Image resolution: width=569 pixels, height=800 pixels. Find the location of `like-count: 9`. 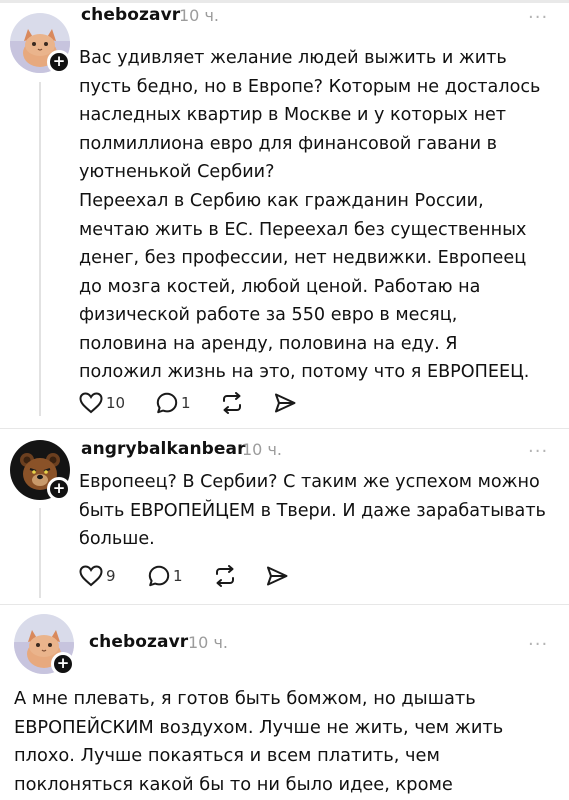

like-count: 9 is located at coordinates (111, 576).